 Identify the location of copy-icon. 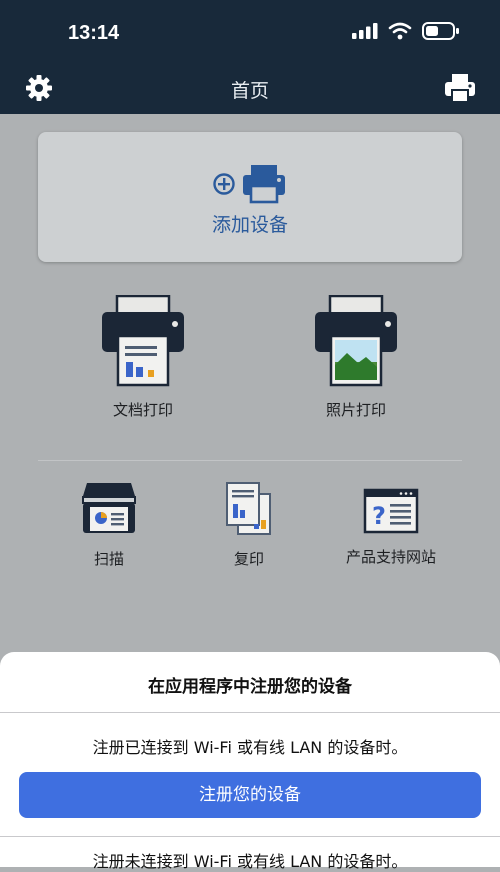
(248, 508).